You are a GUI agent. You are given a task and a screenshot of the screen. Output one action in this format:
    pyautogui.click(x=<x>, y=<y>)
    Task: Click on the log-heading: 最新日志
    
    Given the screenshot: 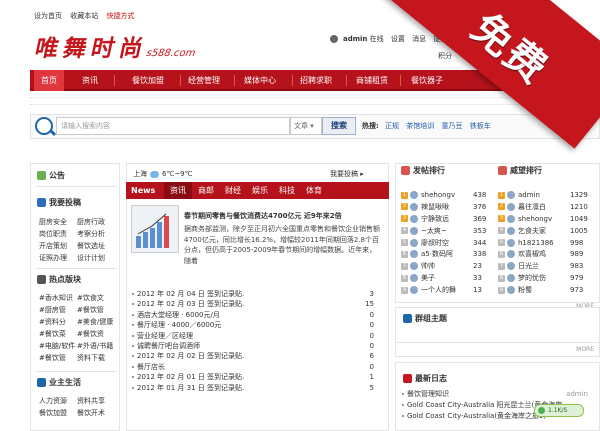 What is the action you would take?
    pyautogui.click(x=425, y=378)
    